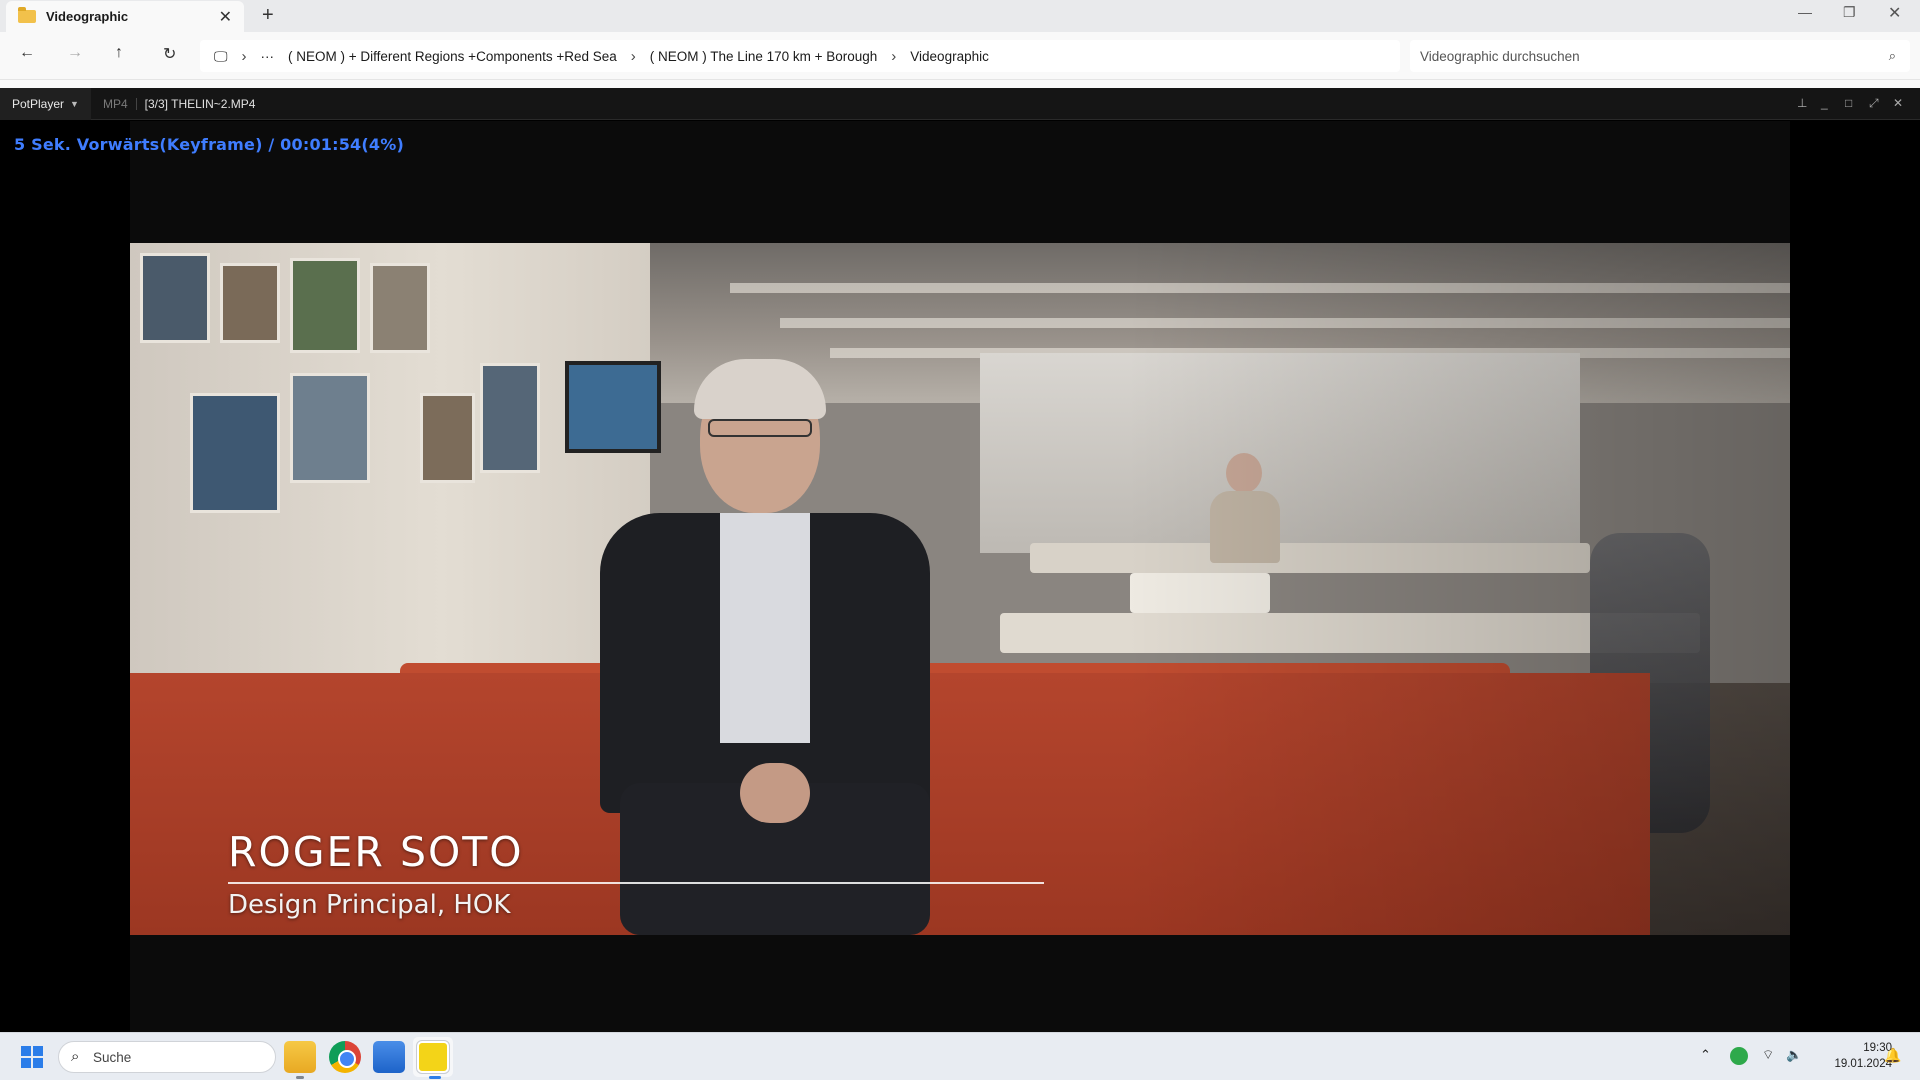  Describe the element at coordinates (1794, 1055) in the screenshot. I see `volume-icon: 🔈` at that location.